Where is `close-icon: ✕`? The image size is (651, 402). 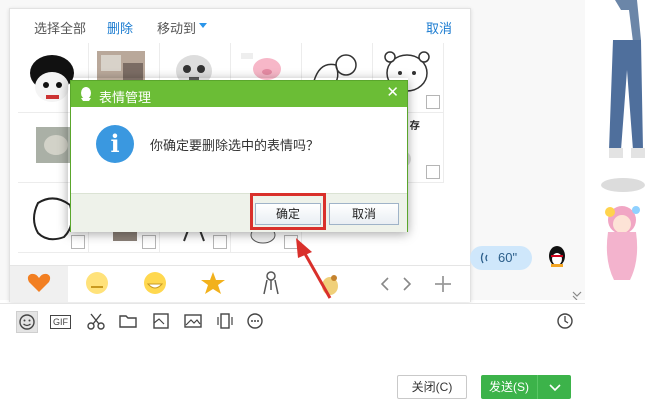 close-icon: ✕ is located at coordinates (392, 93).